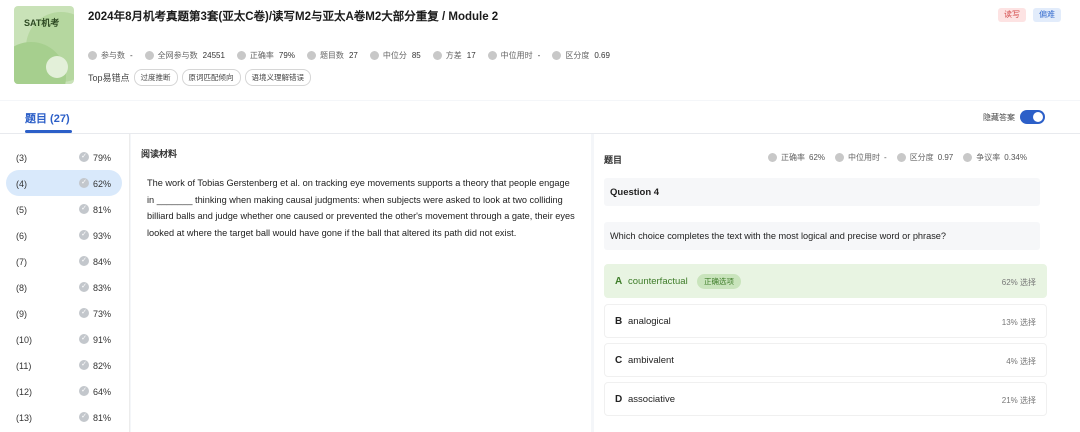 The height and width of the screenshot is (432, 1080). Describe the element at coordinates (437, 55) in the screenshot. I see `variance-icon` at that location.